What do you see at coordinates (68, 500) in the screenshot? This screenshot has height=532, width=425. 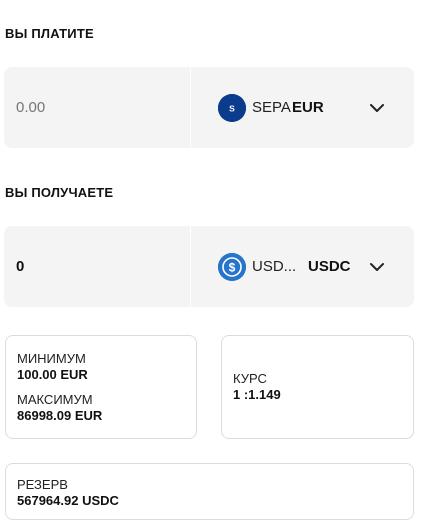 I see `reserve-value: 567964.92 USDC` at bounding box center [68, 500].